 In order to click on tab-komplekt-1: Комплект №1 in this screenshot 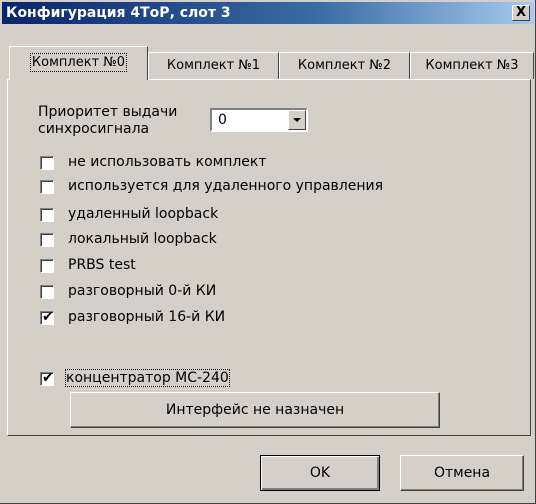, I will do `click(213, 65)`.